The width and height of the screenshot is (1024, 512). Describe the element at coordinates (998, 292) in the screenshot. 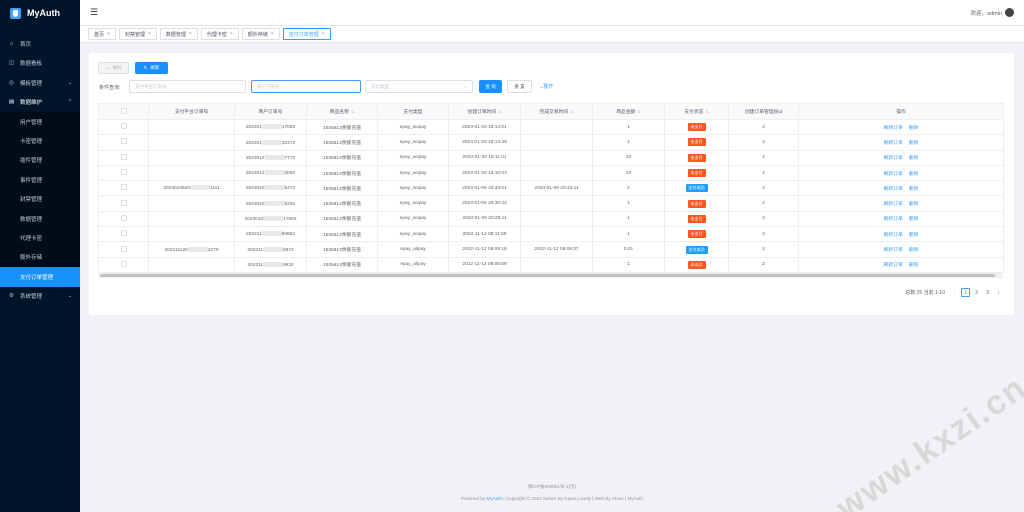

I see `next-page-button: ›` at that location.